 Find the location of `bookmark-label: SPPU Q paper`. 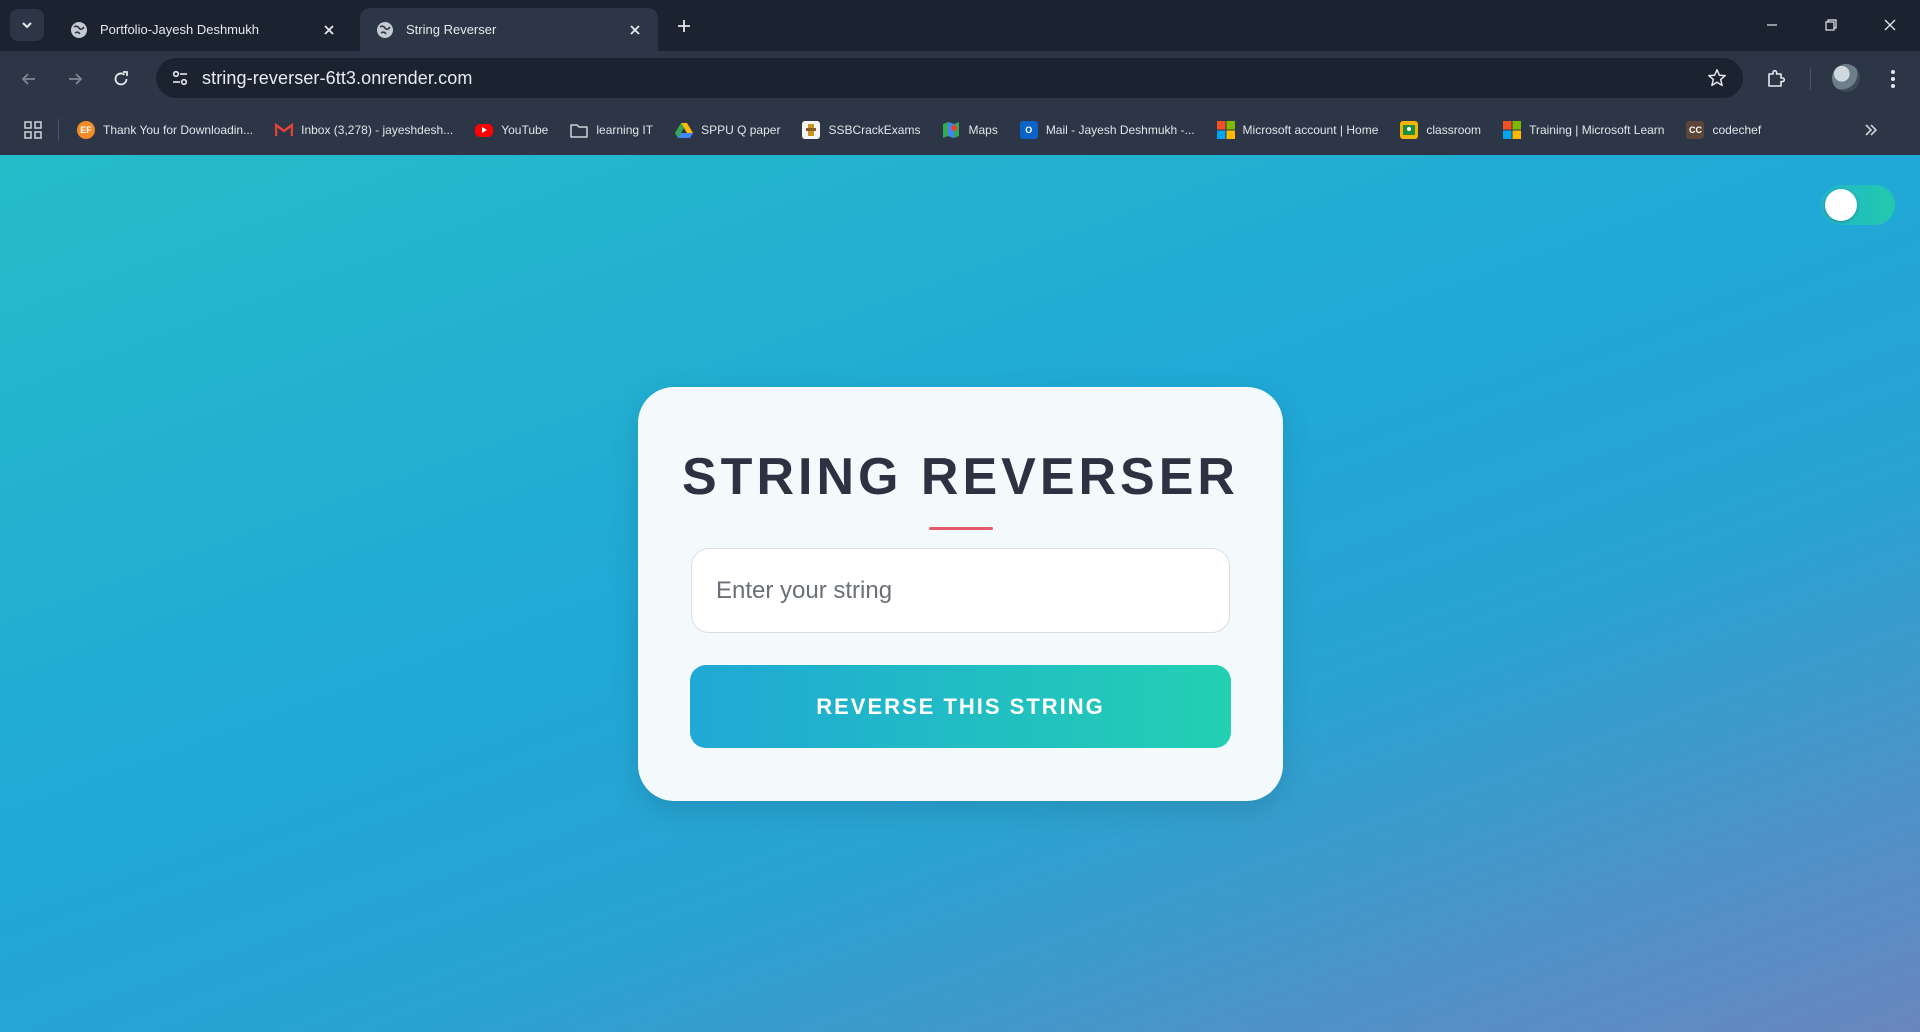

bookmark-label: SPPU Q paper is located at coordinates (741, 130).